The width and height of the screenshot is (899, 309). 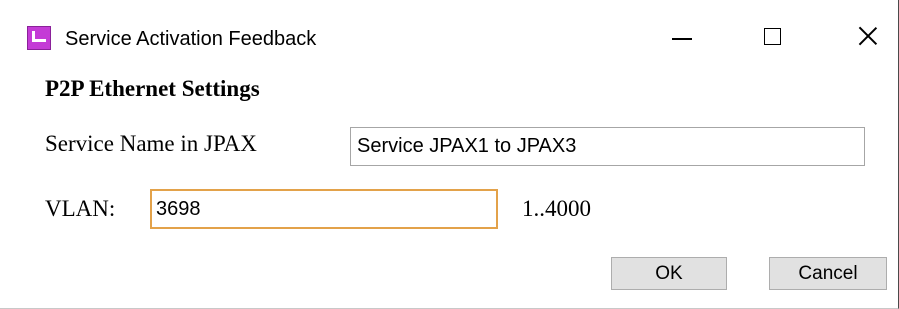 What do you see at coordinates (324, 209) in the screenshot?
I see `vlan-input` at bounding box center [324, 209].